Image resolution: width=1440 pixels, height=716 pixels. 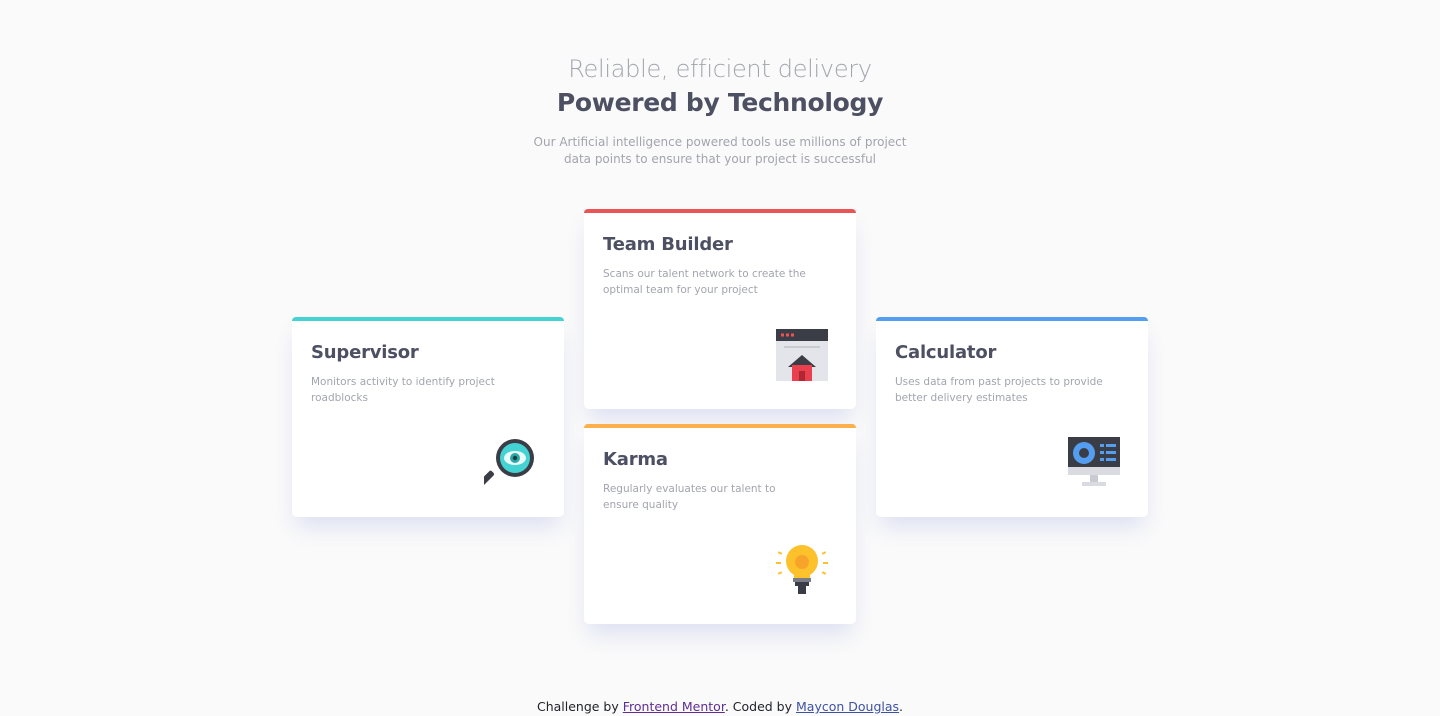 I want to click on monitor-chart-icon, so click(x=1094, y=461).